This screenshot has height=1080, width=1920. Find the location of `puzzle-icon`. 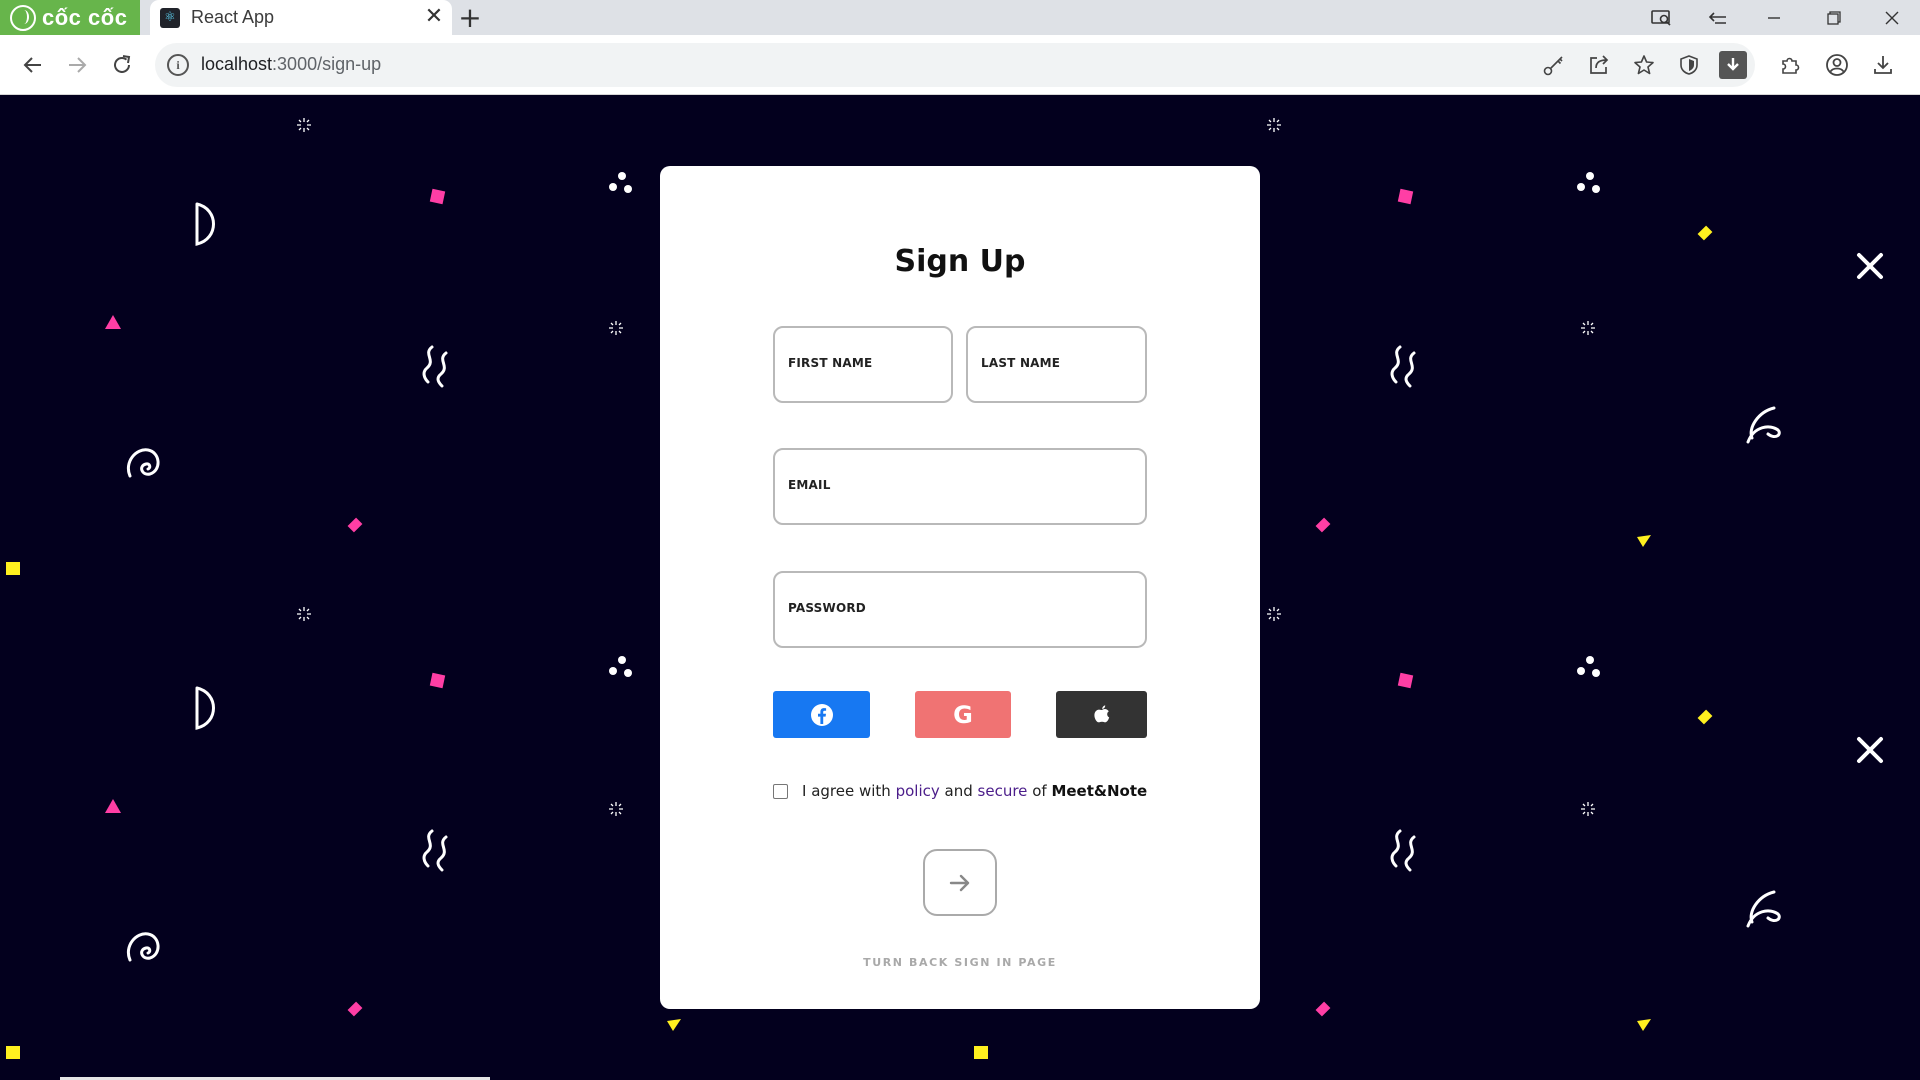

puzzle-icon is located at coordinates (1791, 65).